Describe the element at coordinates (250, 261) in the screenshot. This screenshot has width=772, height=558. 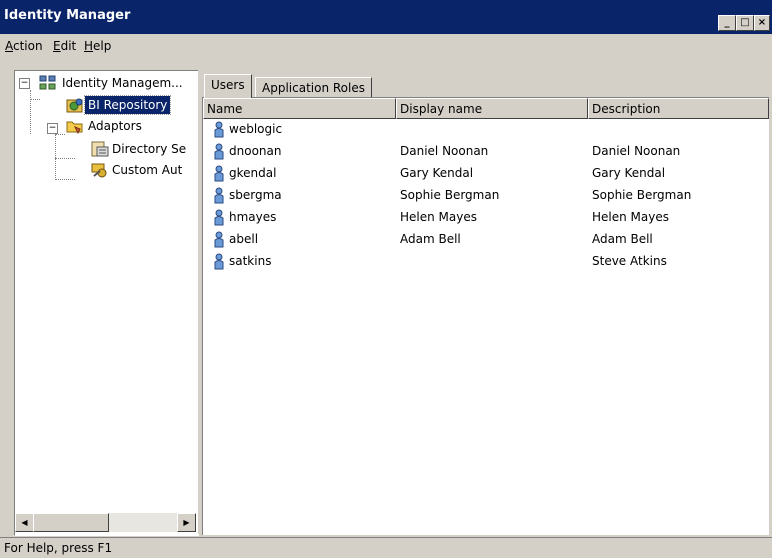
I see `user-name: satkins` at that location.